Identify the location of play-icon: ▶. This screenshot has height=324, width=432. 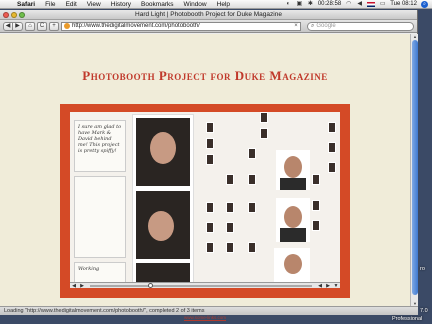
(82, 286).